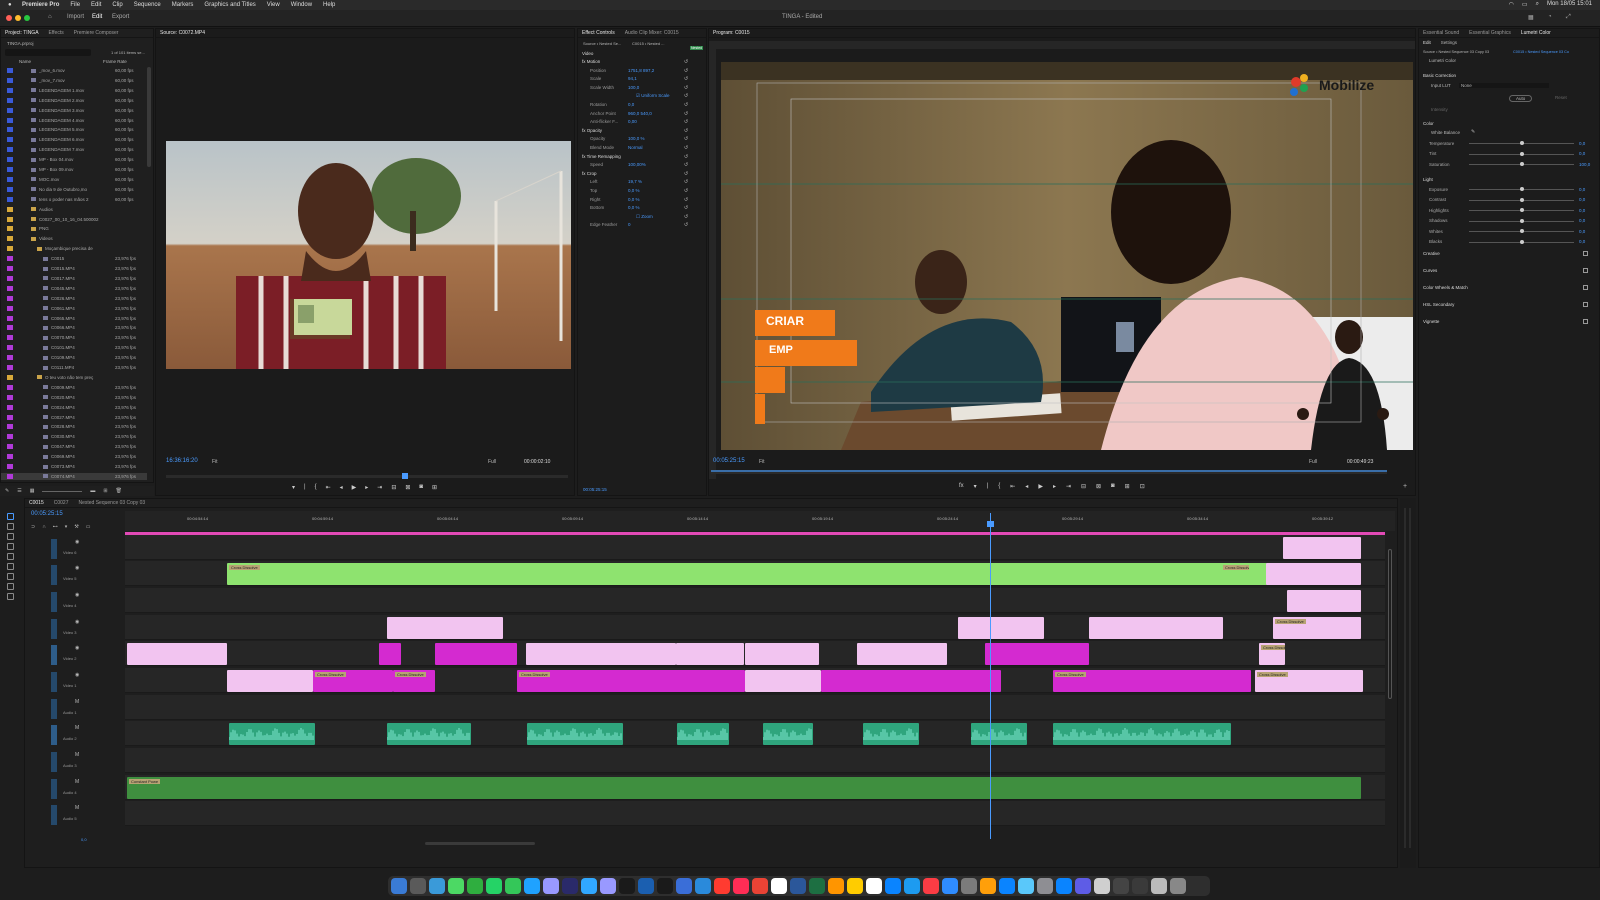 The height and width of the screenshot is (900, 1600). I want to click on project-list-item: LEGENDAGEM 5.mov 60,00 fps, so click(74, 129).